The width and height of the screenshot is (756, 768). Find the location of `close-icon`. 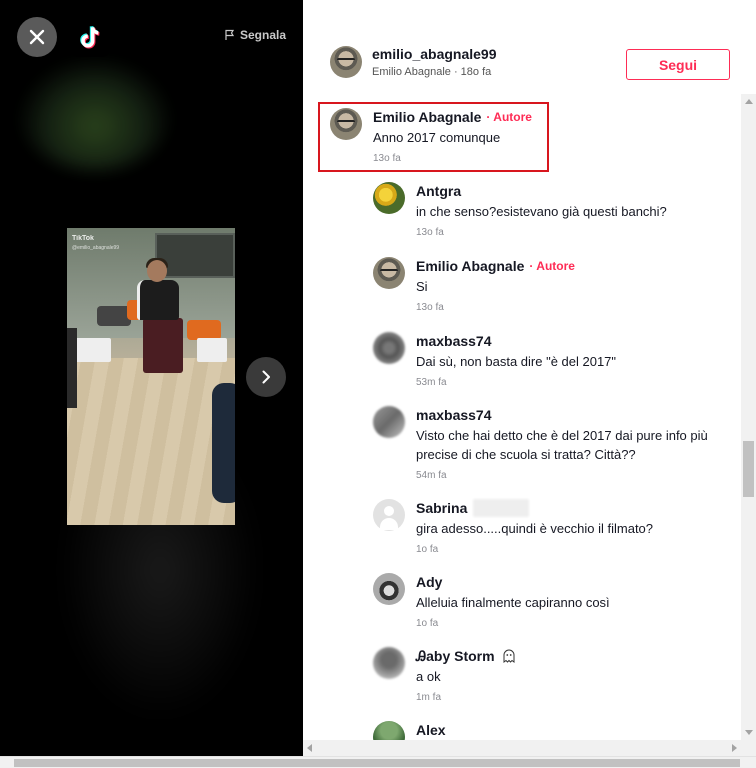

close-icon is located at coordinates (37, 37).